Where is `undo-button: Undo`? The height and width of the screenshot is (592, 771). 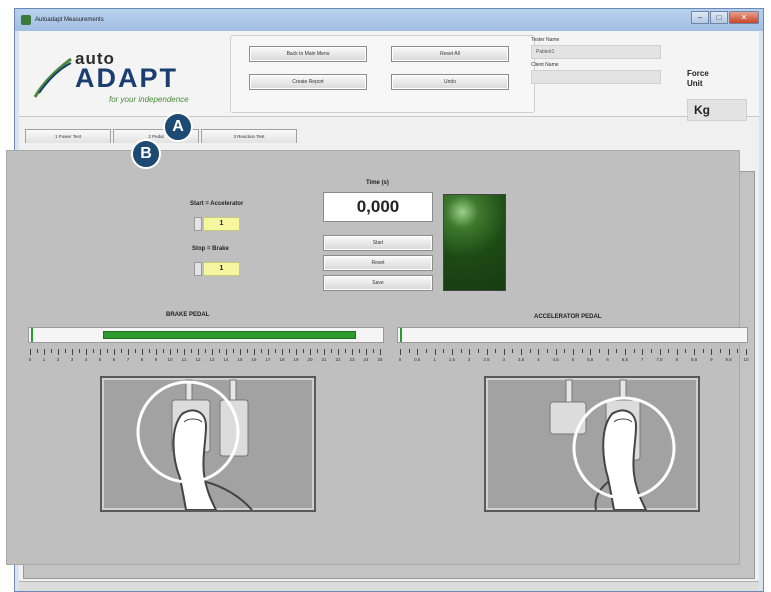
undo-button: Undo is located at coordinates (450, 82).